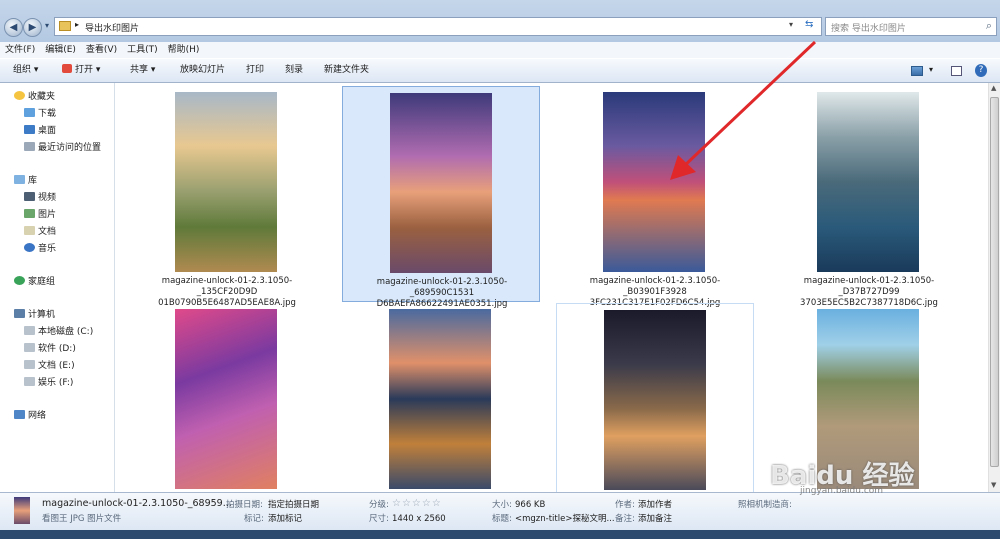 The height and width of the screenshot is (539, 1000). I want to click on nav-network: 网络, so click(30, 416).